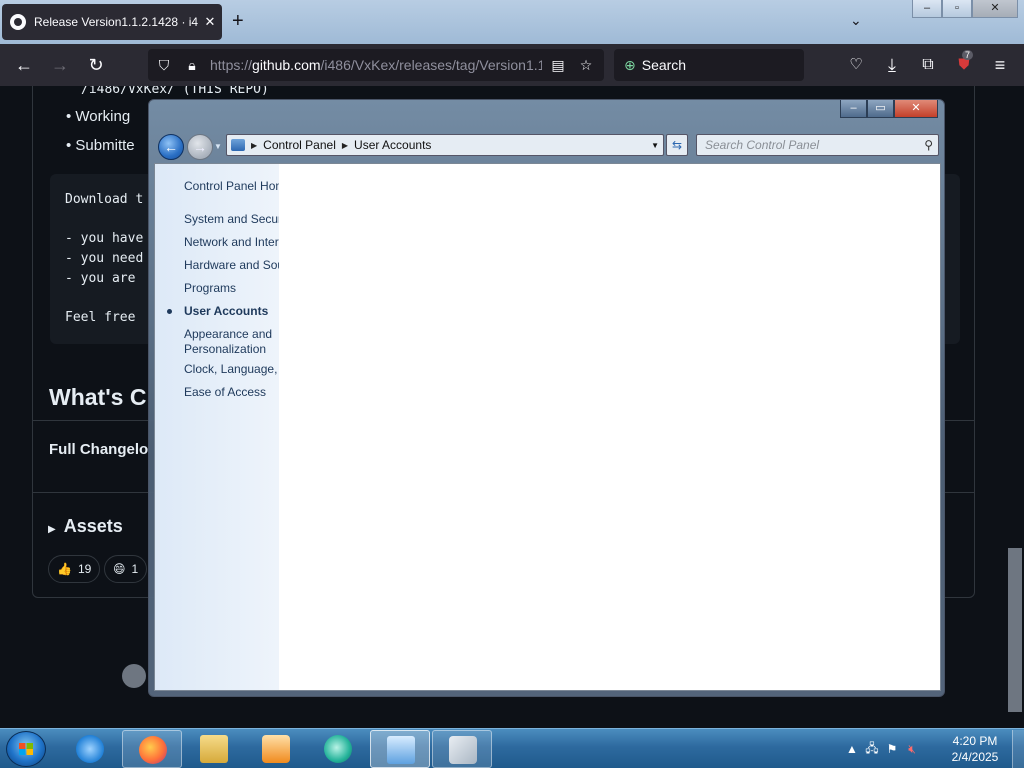 The width and height of the screenshot is (1024, 768). Describe the element at coordinates (210, 288) in the screenshot. I see `nav-programs: Programs` at that location.